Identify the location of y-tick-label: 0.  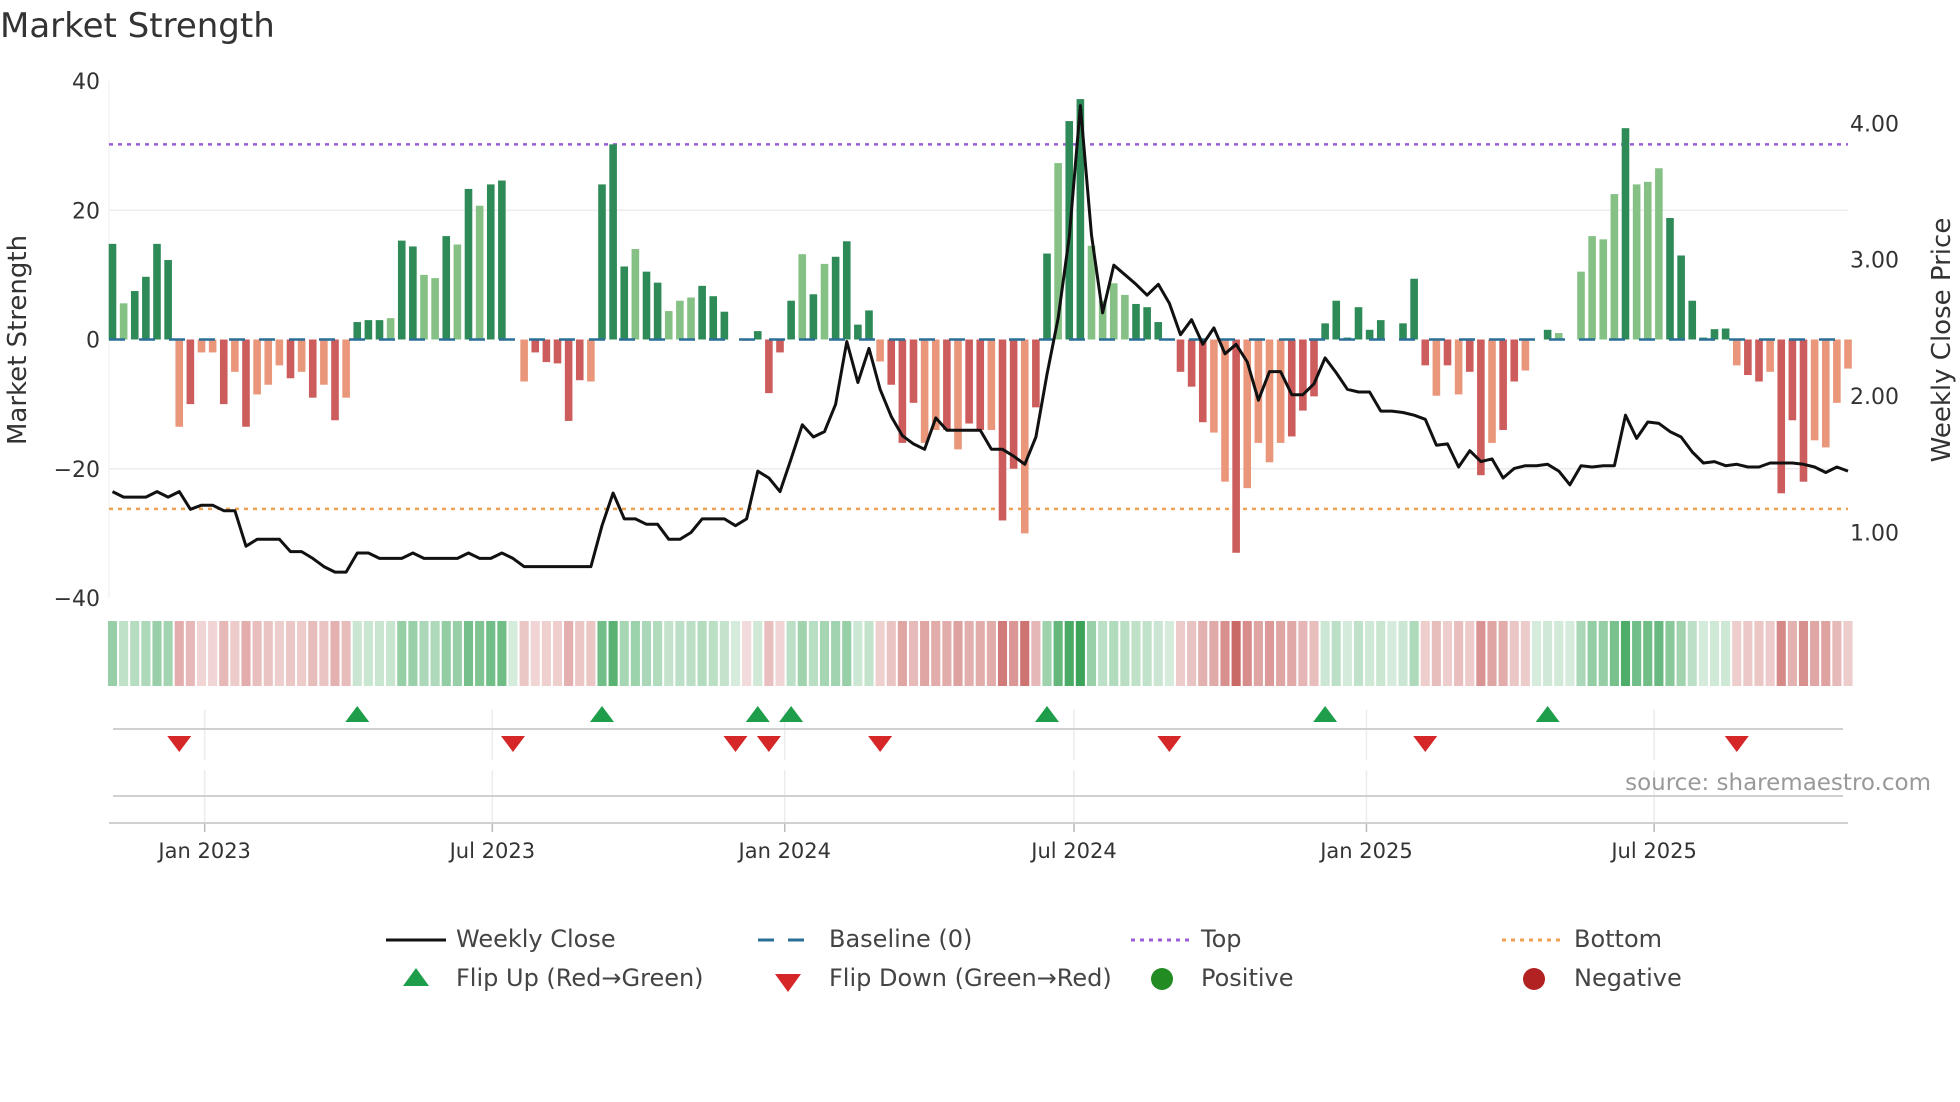
(93, 341).